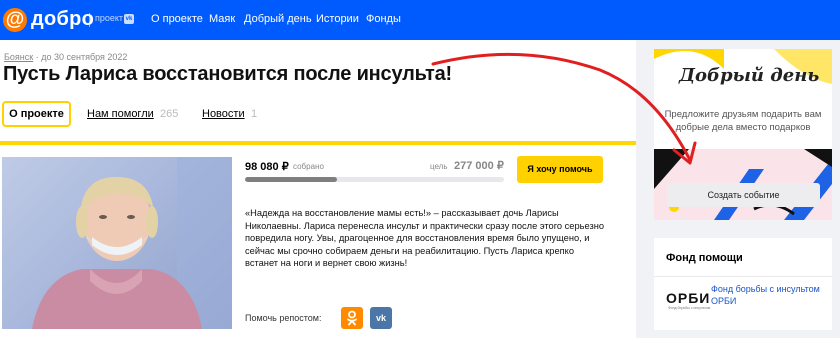 This screenshot has width=840, height=338. Describe the element at coordinates (80, 57) in the screenshot. I see `breadcrumb-date: · до 30 сентября 2022` at that location.